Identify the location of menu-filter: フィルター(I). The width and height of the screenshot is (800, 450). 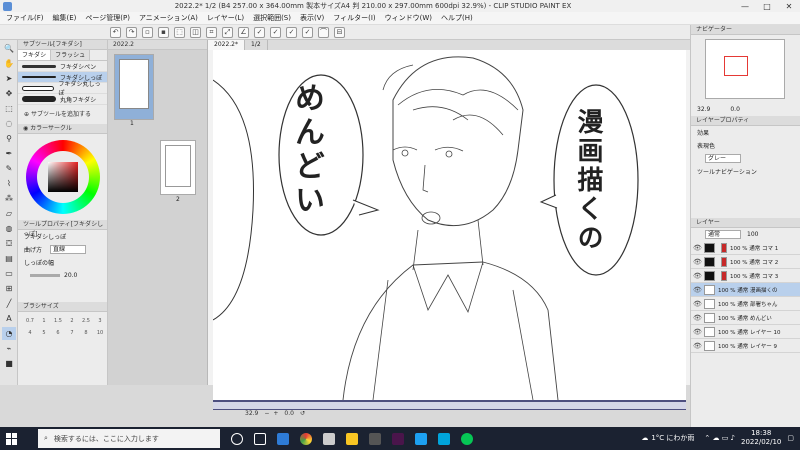
(354, 18).